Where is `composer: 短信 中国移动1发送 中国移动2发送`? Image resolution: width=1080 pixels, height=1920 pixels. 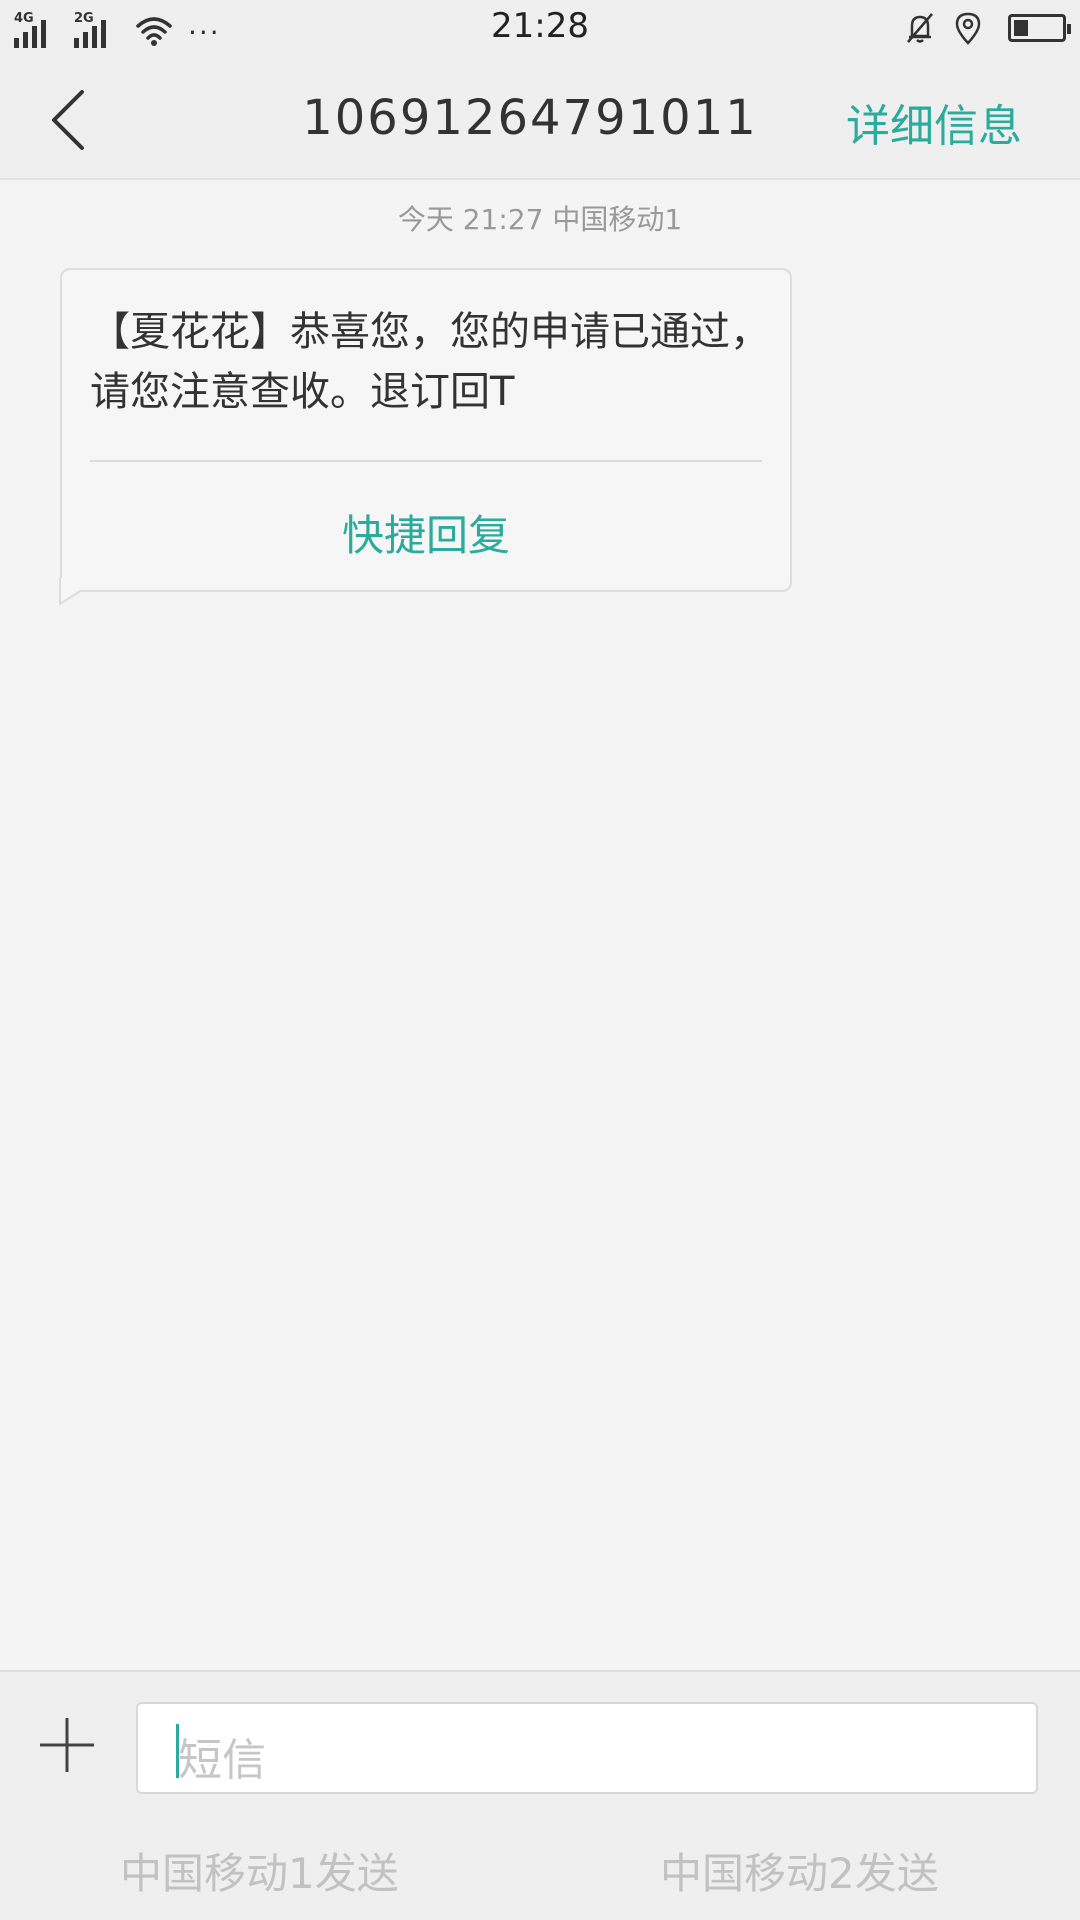
composer: 短信 中国移动1发送 中国移动2发送 is located at coordinates (540, 1795).